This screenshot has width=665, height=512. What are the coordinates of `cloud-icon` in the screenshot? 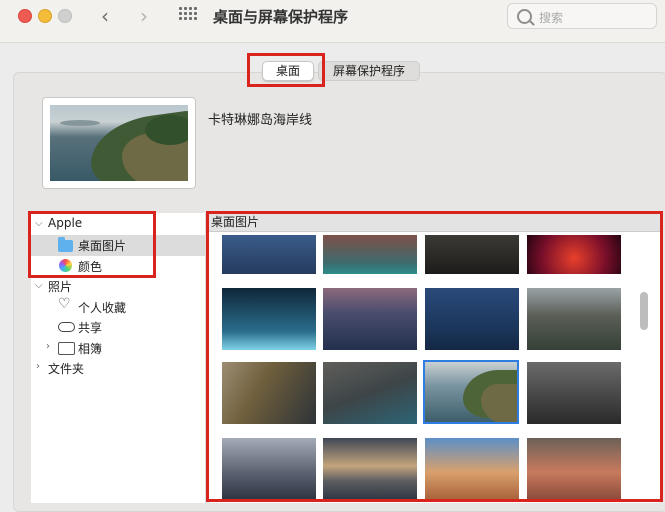 It's located at (66, 327).